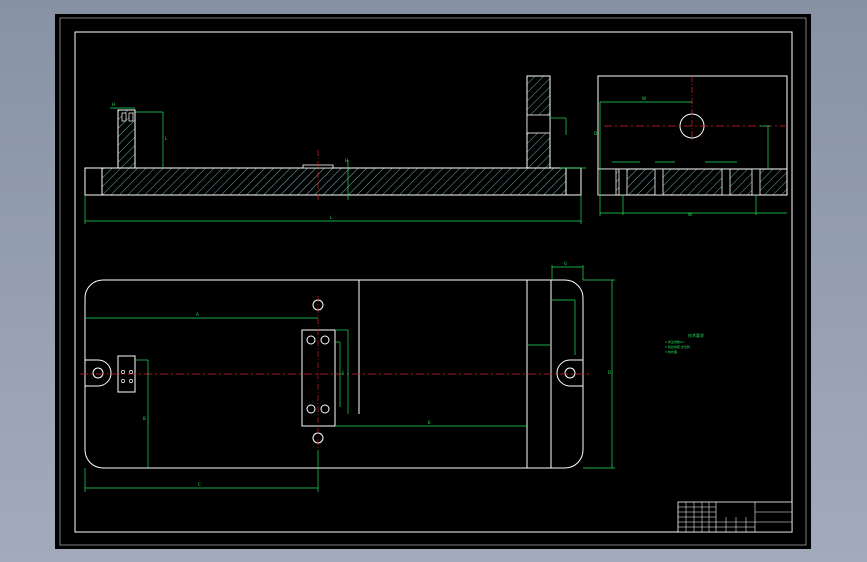 The height and width of the screenshot is (562, 867). I want to click on dim-front-mid: H, so click(346, 160).